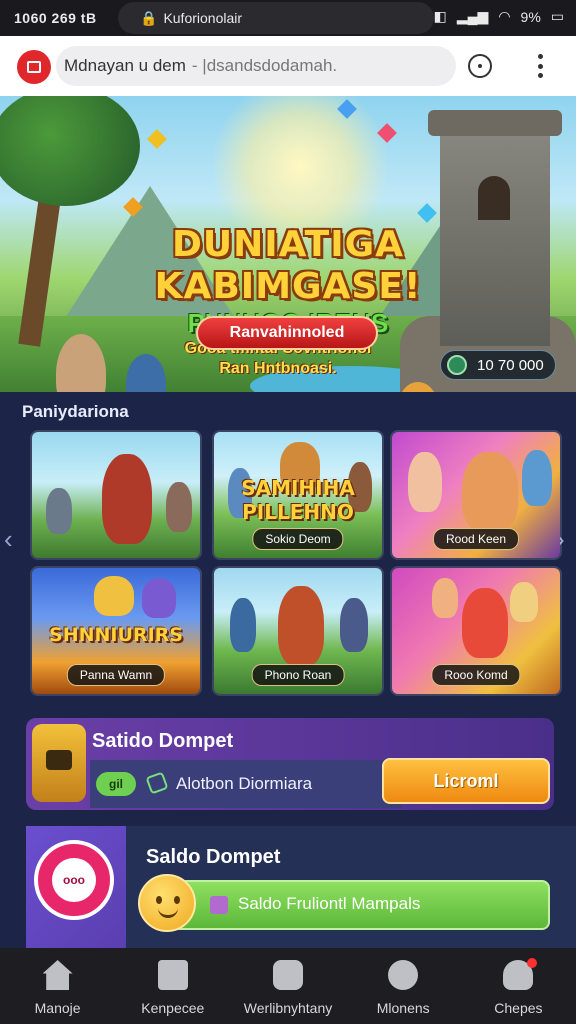  What do you see at coordinates (540, 66) in the screenshot?
I see `more-menu-icon` at bounding box center [540, 66].